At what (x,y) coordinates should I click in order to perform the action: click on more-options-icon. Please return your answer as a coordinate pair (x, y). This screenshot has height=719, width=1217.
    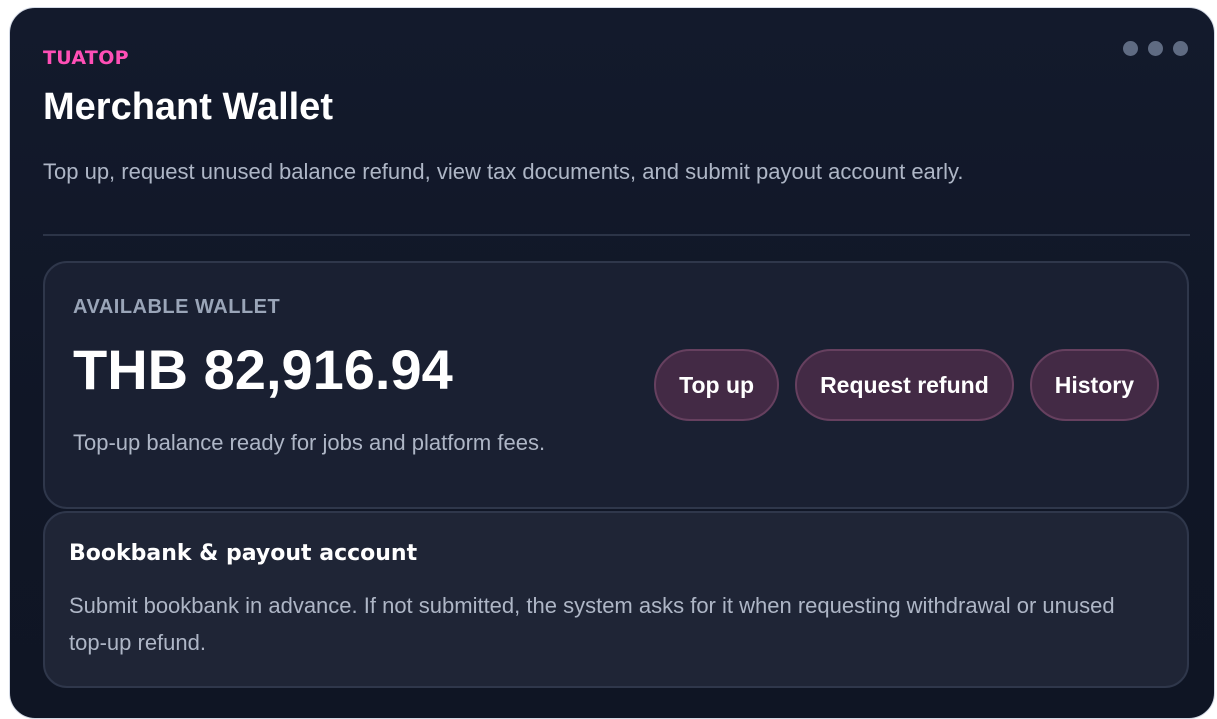
    Looking at the image, I should click on (1155, 48).